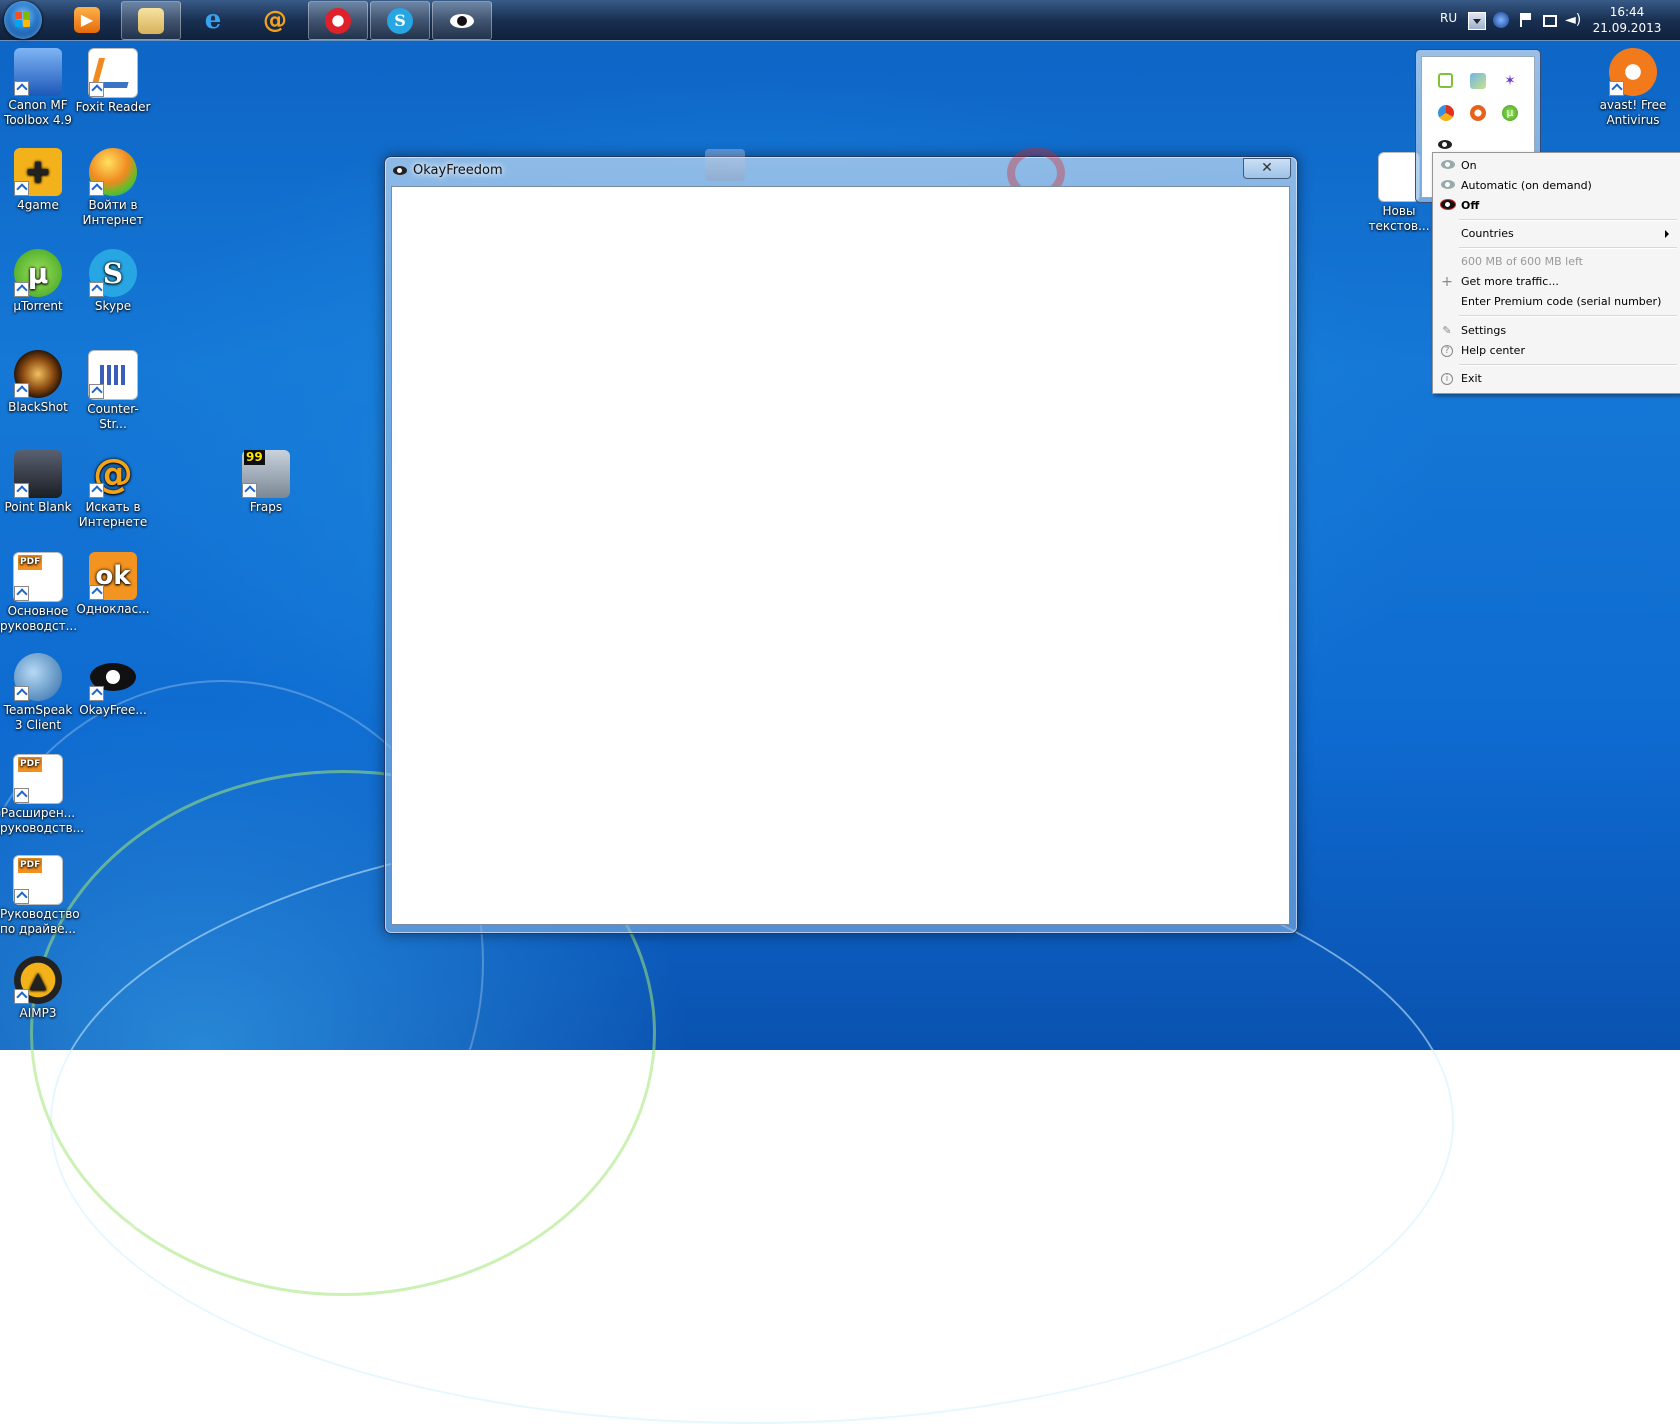 The height and width of the screenshot is (1424, 1680). I want to click on desktop-icon-internet-login: Войти в Интернет, so click(113, 188).